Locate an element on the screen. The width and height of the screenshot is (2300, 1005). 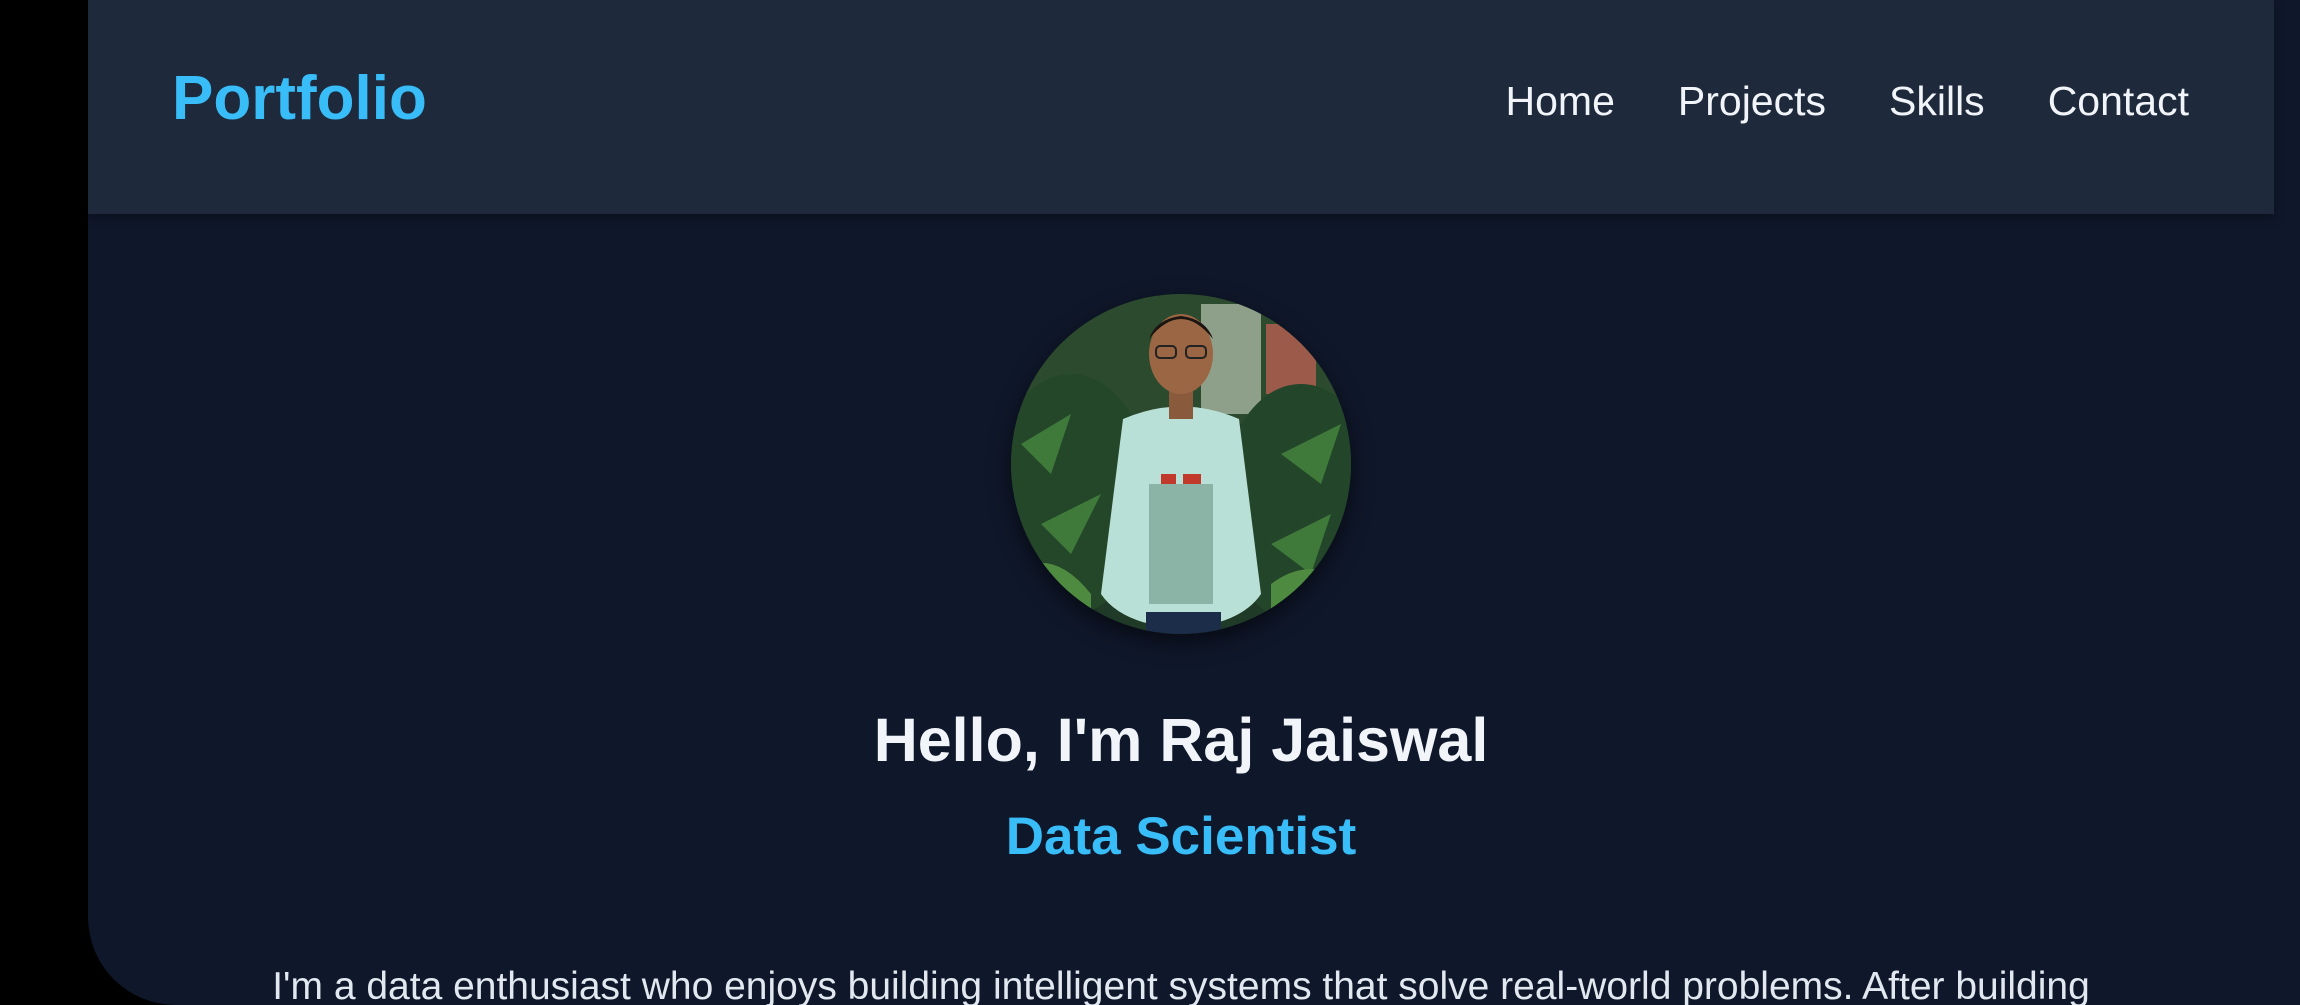
nav-link-contact: Contact is located at coordinates (2118, 101).